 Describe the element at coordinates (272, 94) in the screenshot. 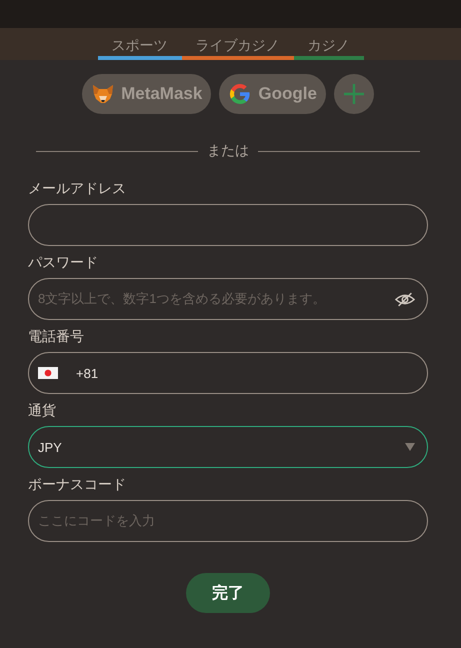

I see `google-login-button: Google` at that location.